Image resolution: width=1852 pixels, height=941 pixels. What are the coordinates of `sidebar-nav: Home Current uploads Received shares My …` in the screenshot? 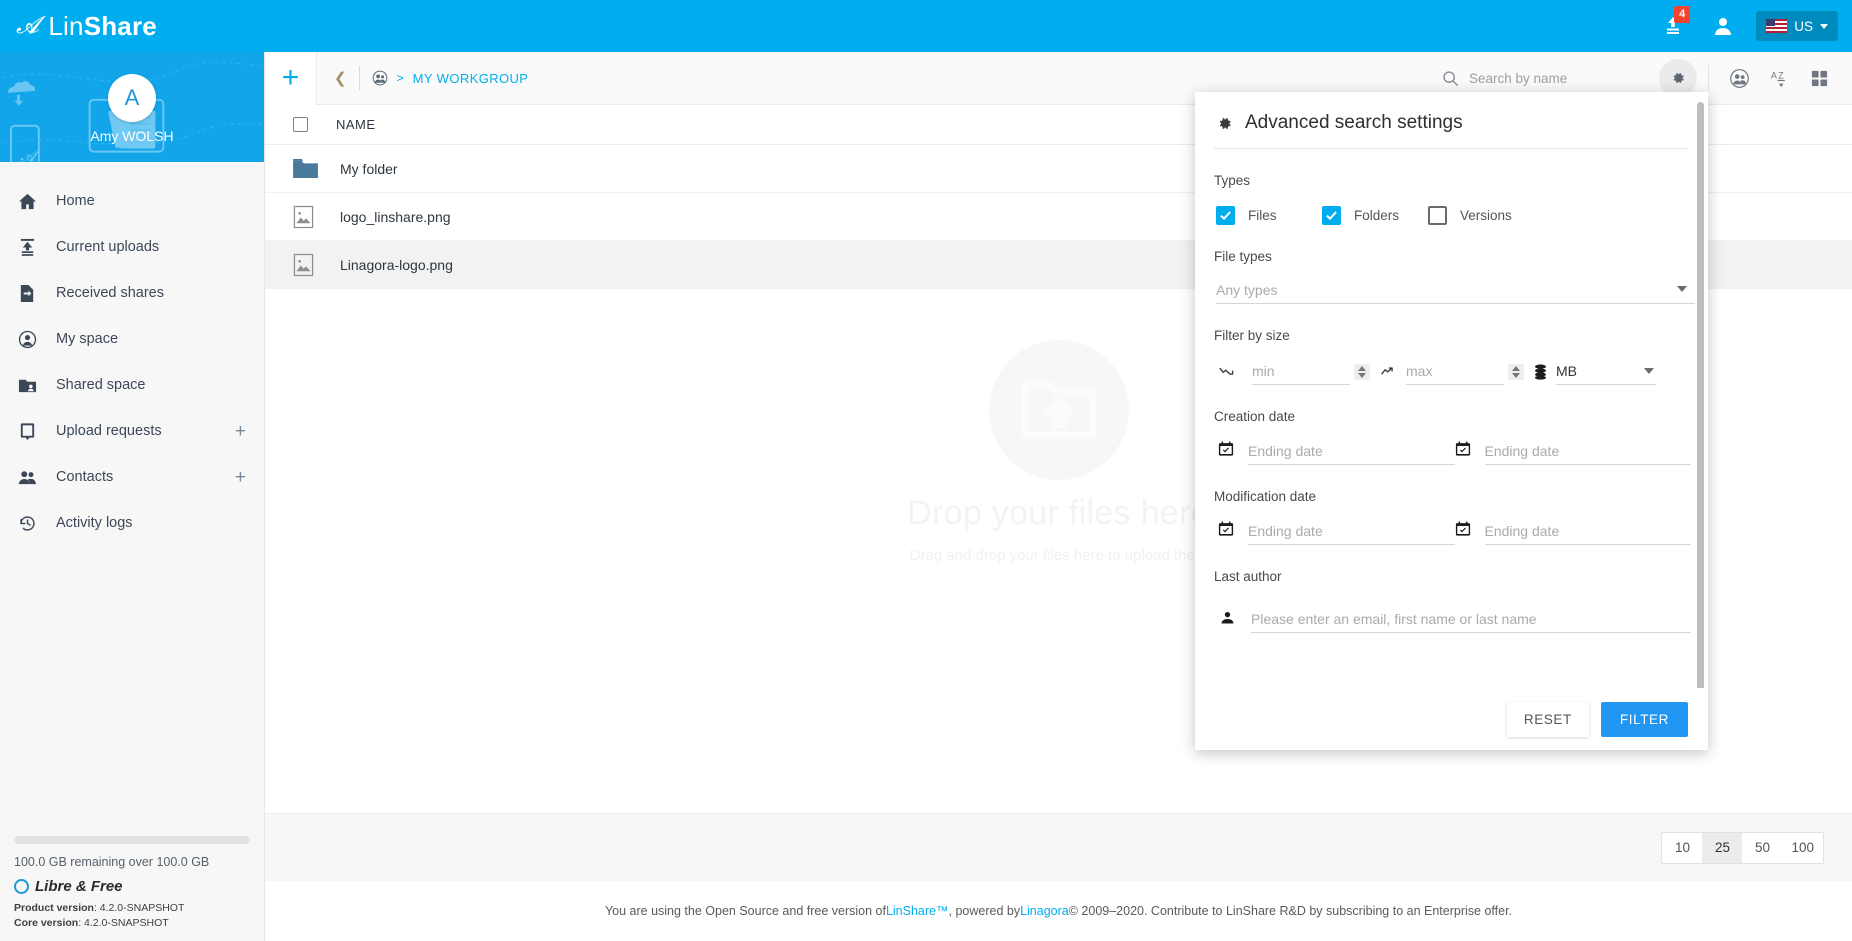 It's located at (132, 354).